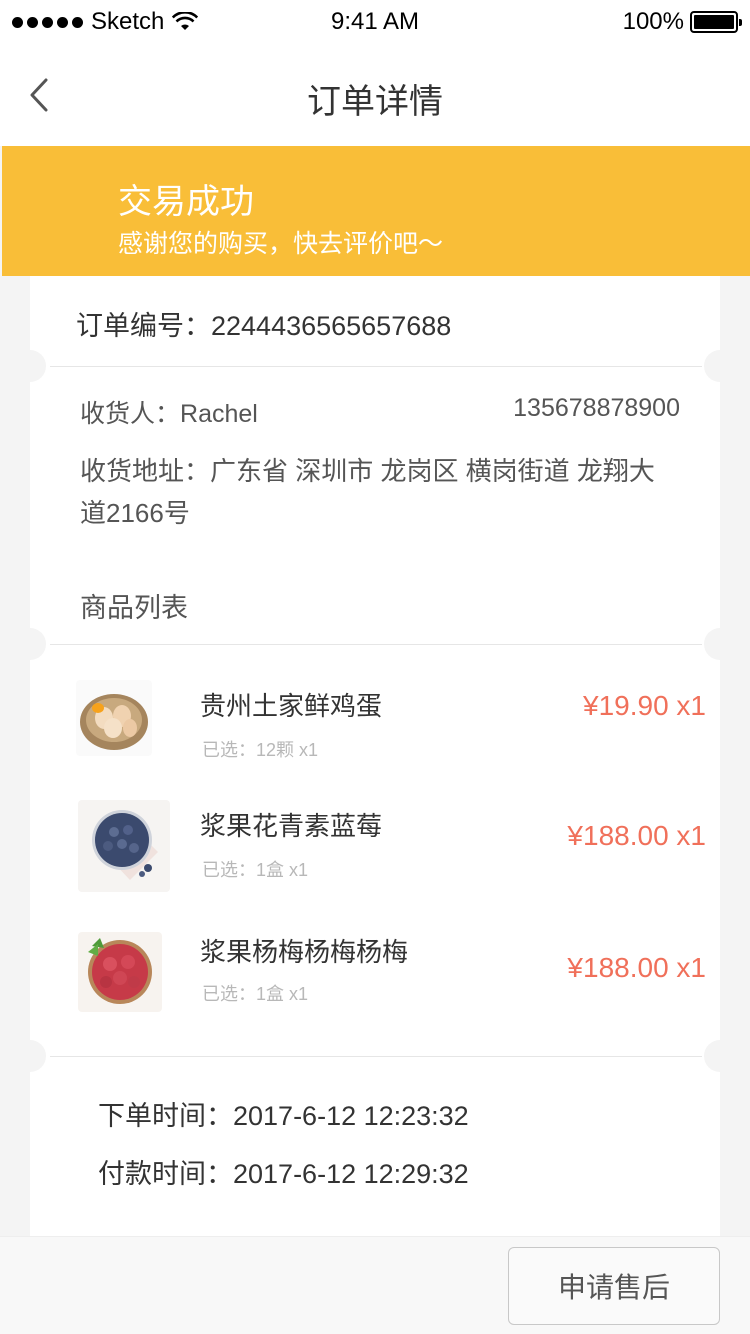  I want to click on order-number: 订单编号：2244436565657688, so click(263, 323).